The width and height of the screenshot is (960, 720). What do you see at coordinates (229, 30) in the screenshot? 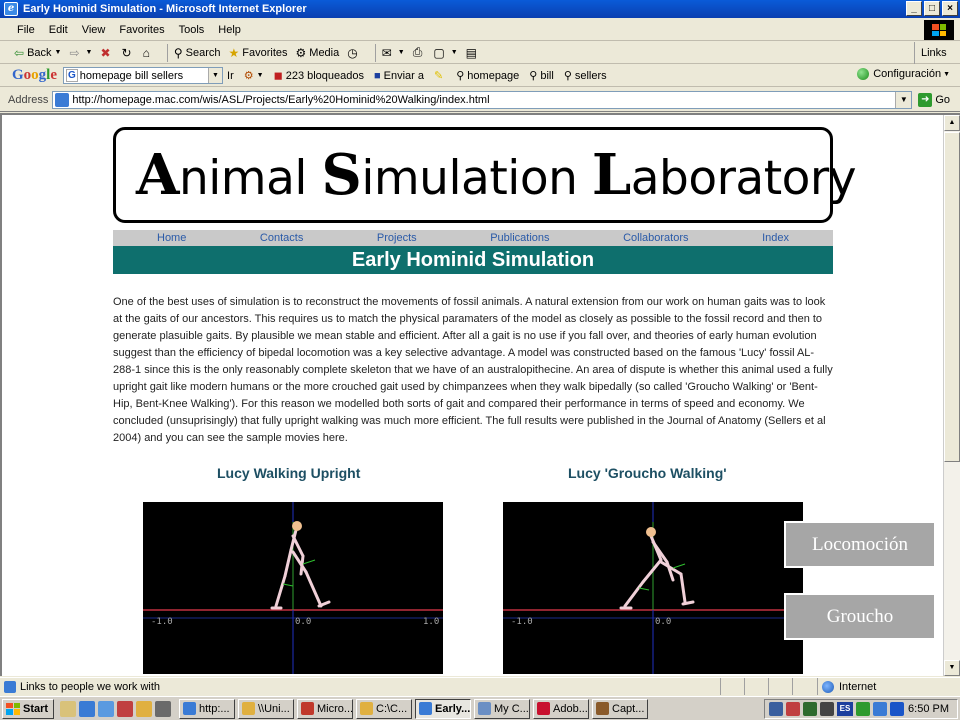
I see `menu-help: Help` at bounding box center [229, 30].